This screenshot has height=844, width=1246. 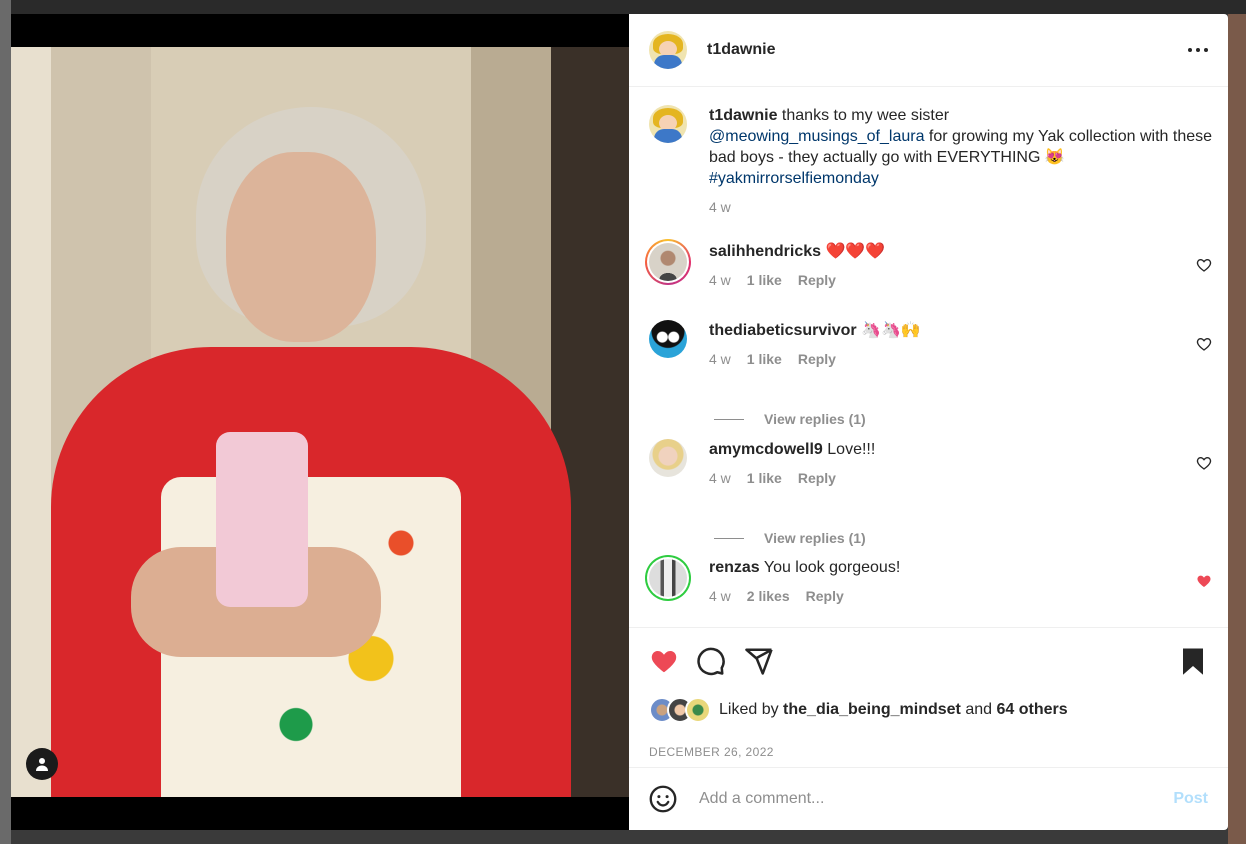 I want to click on comment-text: 🦄🦄🙌, so click(x=891, y=330).